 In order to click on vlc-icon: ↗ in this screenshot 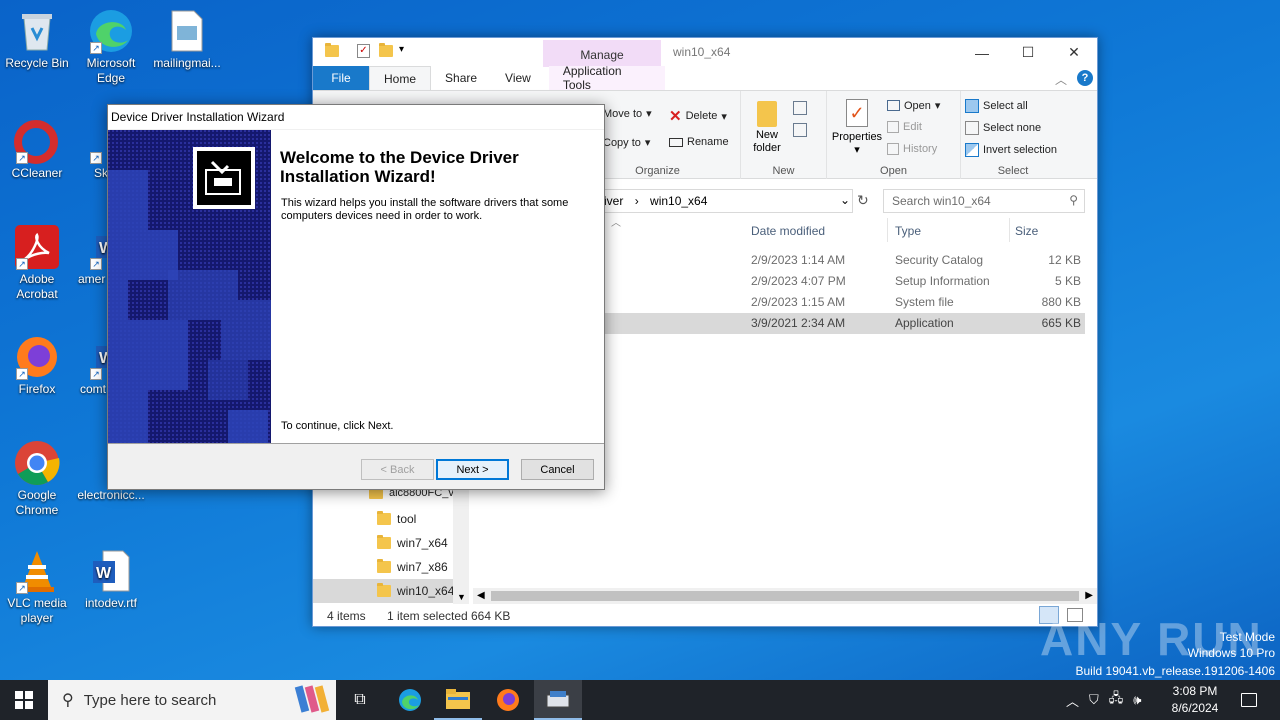, I will do `click(37, 571)`.